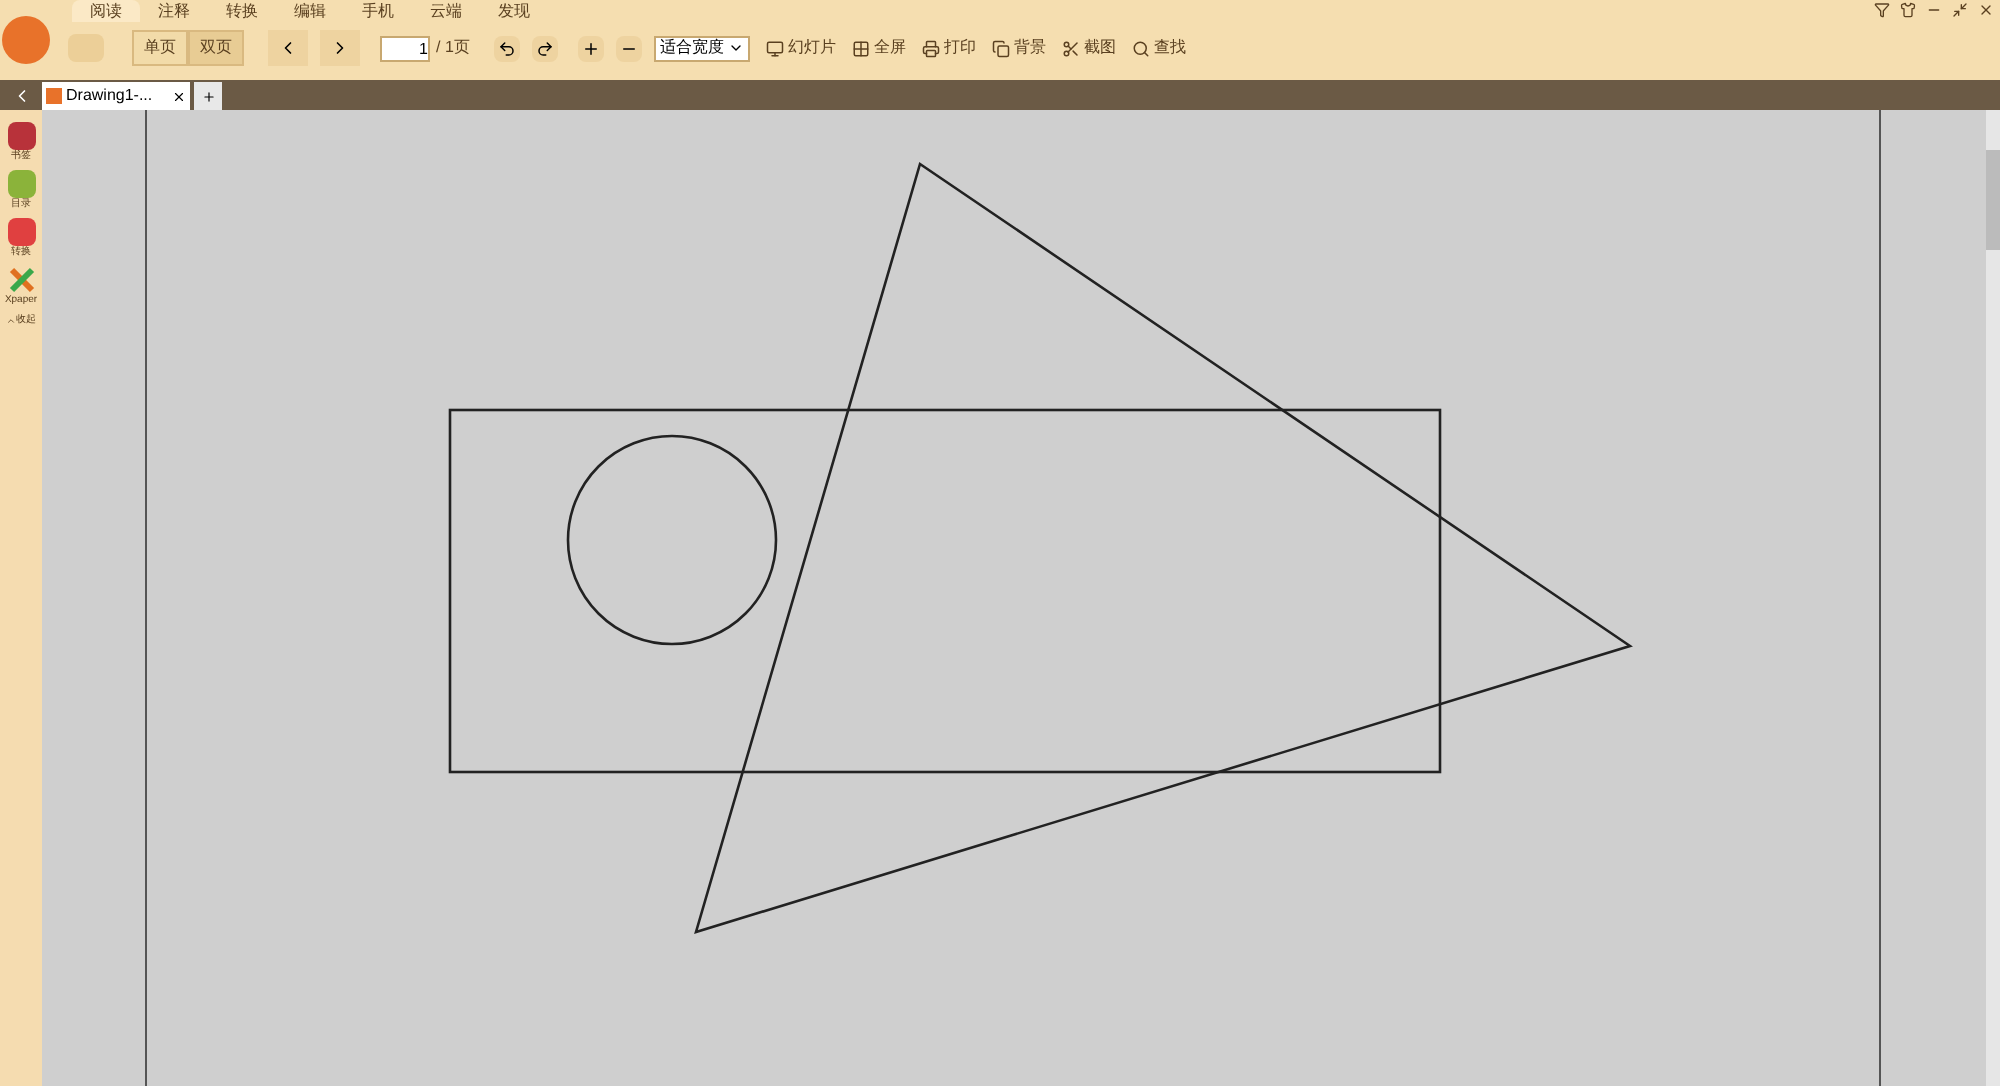 The image size is (2000, 1086). Describe the element at coordinates (378, 11) in the screenshot. I see `menu-tab: 手机` at that location.